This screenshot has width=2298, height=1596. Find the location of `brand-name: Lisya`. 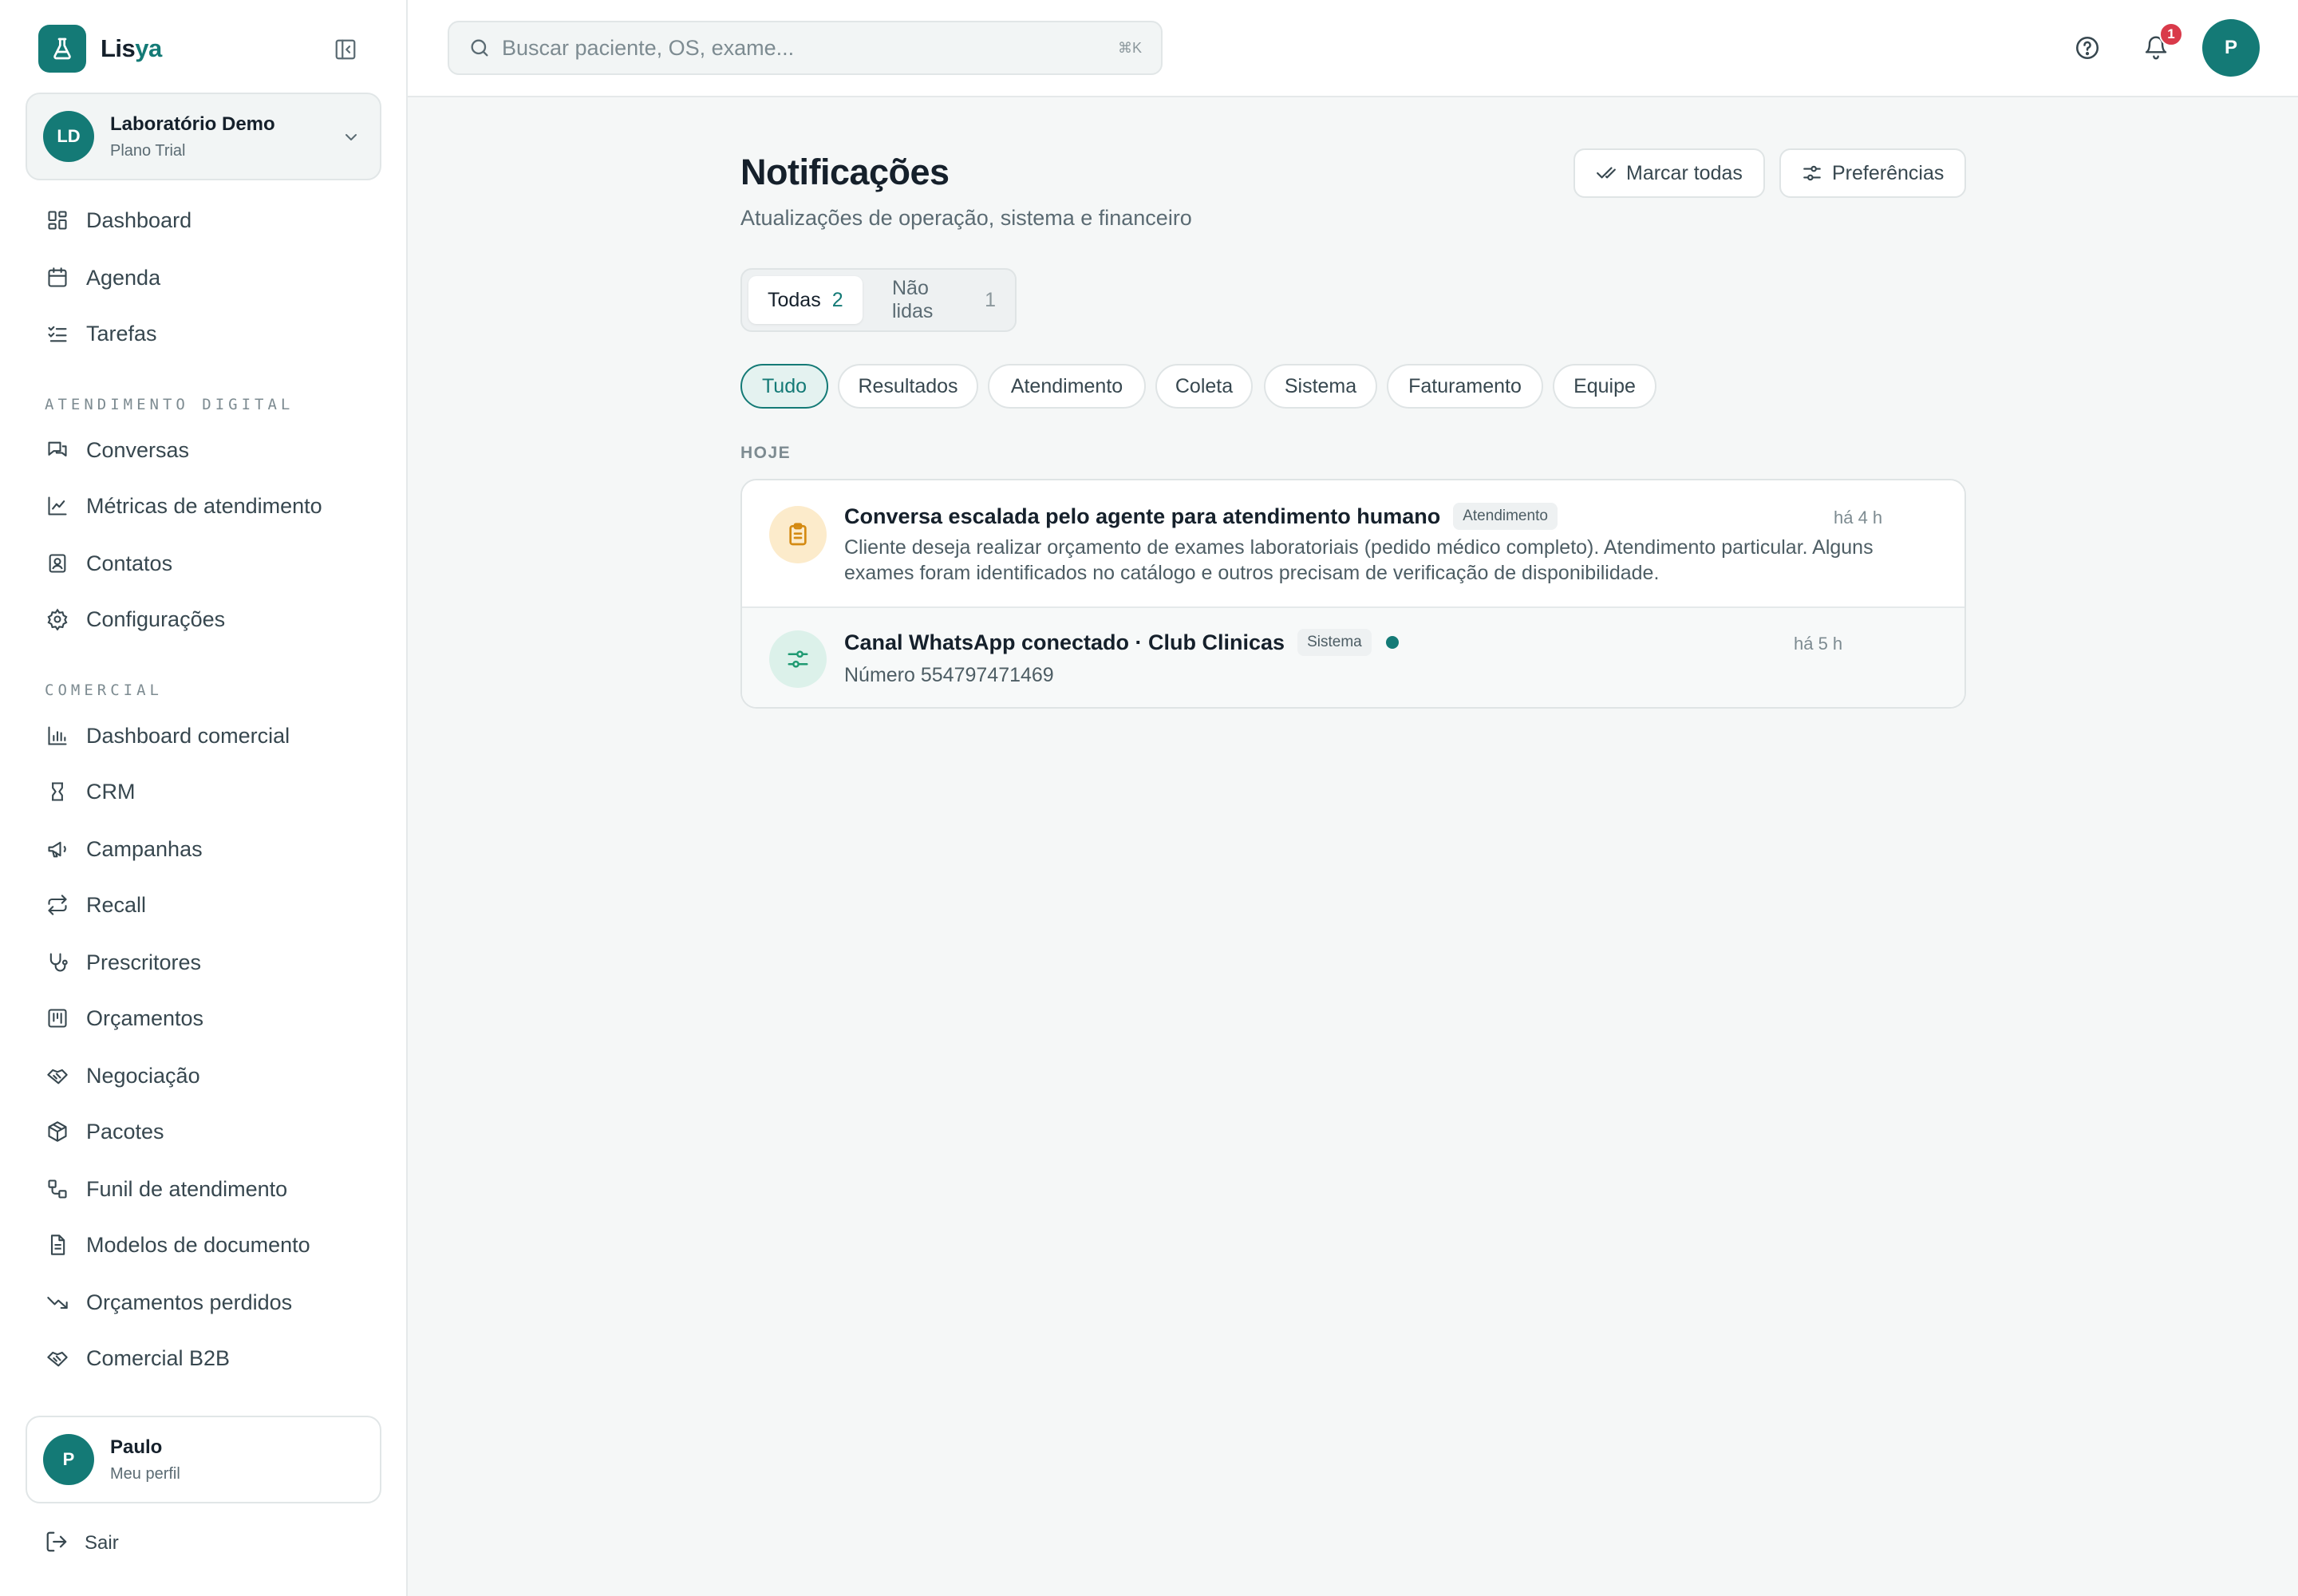

brand-name: Lisya is located at coordinates (132, 48).